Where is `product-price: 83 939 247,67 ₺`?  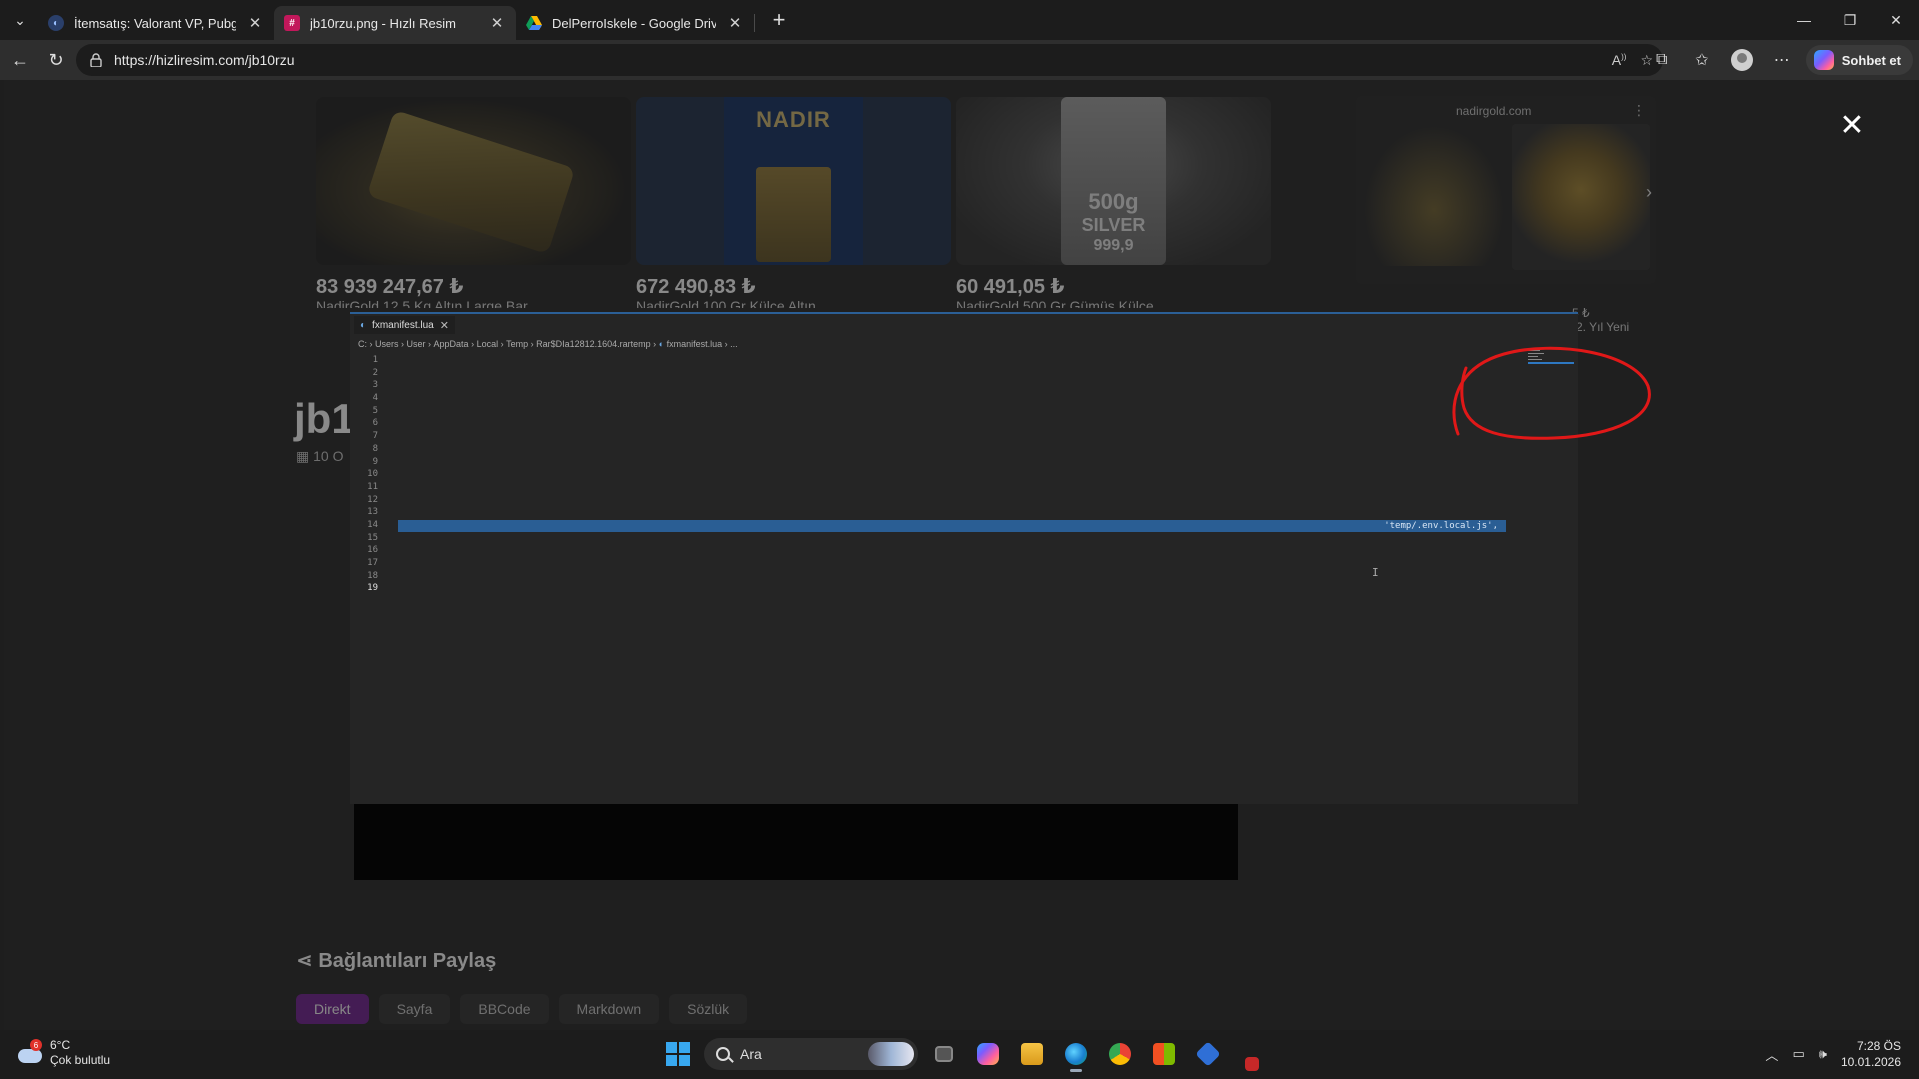 product-price: 83 939 247,67 ₺ is located at coordinates (390, 287).